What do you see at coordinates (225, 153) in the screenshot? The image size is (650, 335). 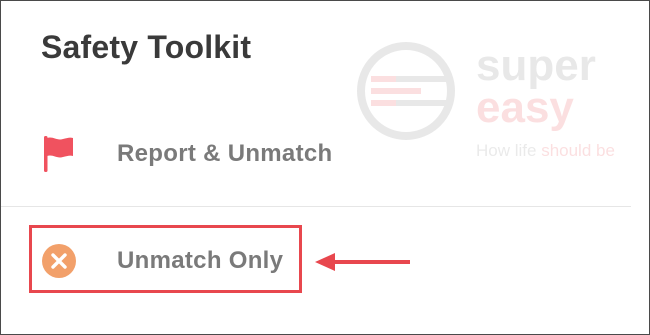 I see `report-and-unmatch-label: Report & Unmatch` at bounding box center [225, 153].